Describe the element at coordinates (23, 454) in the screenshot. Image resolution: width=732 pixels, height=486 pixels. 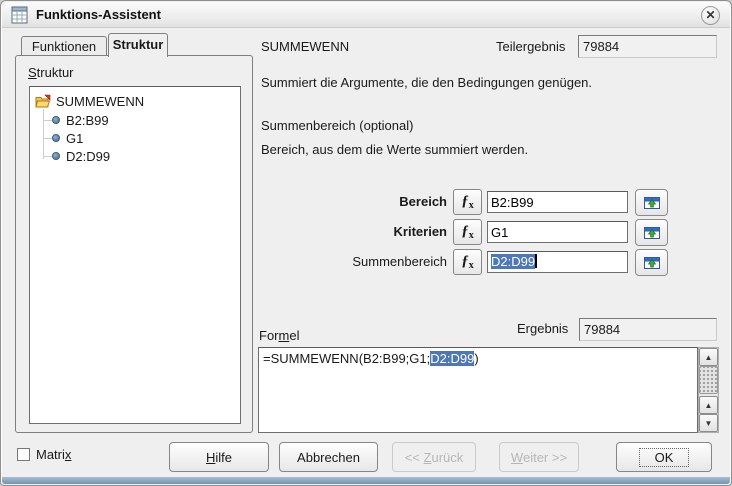
I see `matrix-checkbox` at that location.